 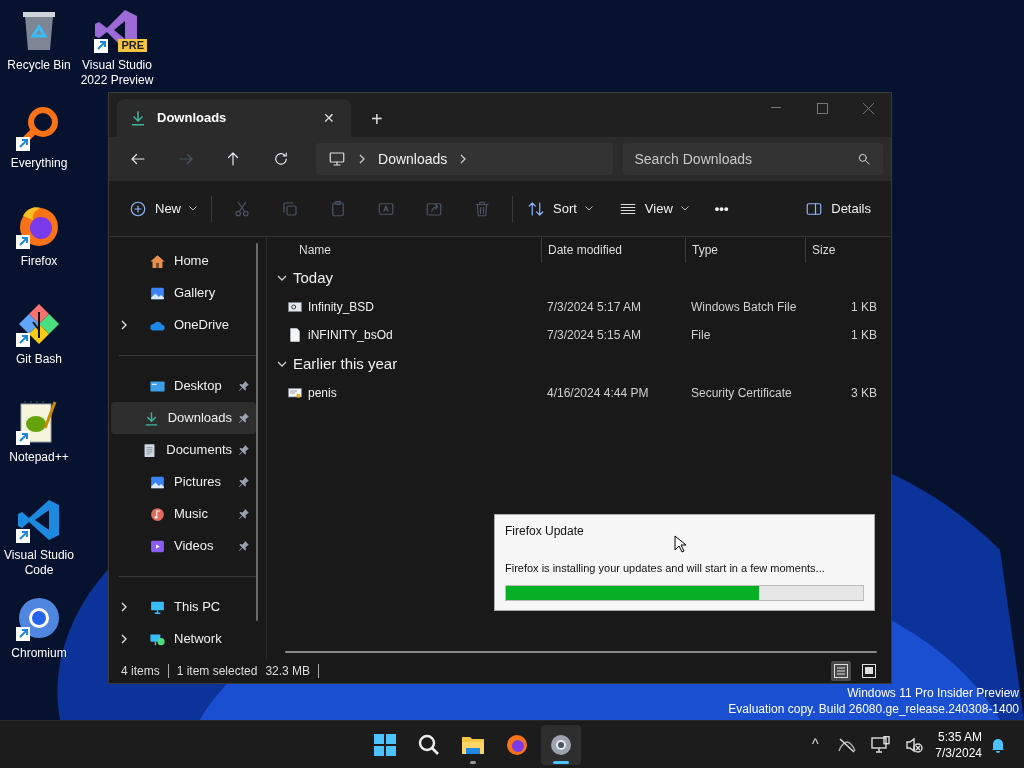 What do you see at coordinates (847, 744) in the screenshot?
I see `network-off-icon` at bounding box center [847, 744].